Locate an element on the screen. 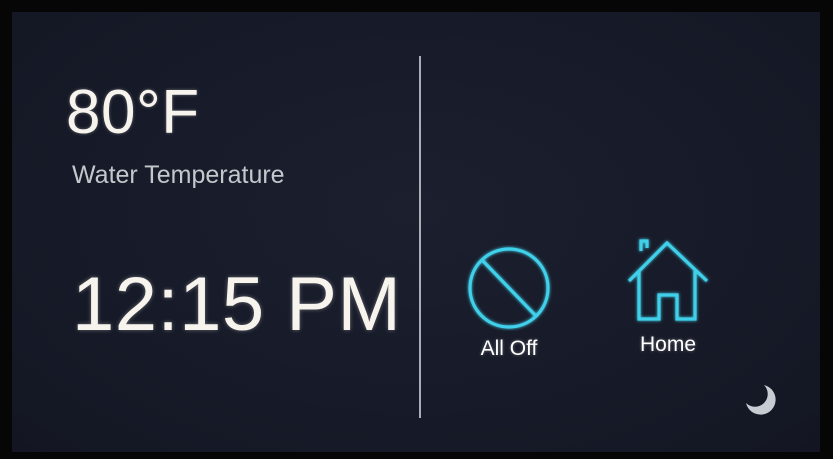  all-off-label: All Off is located at coordinates (509, 348).